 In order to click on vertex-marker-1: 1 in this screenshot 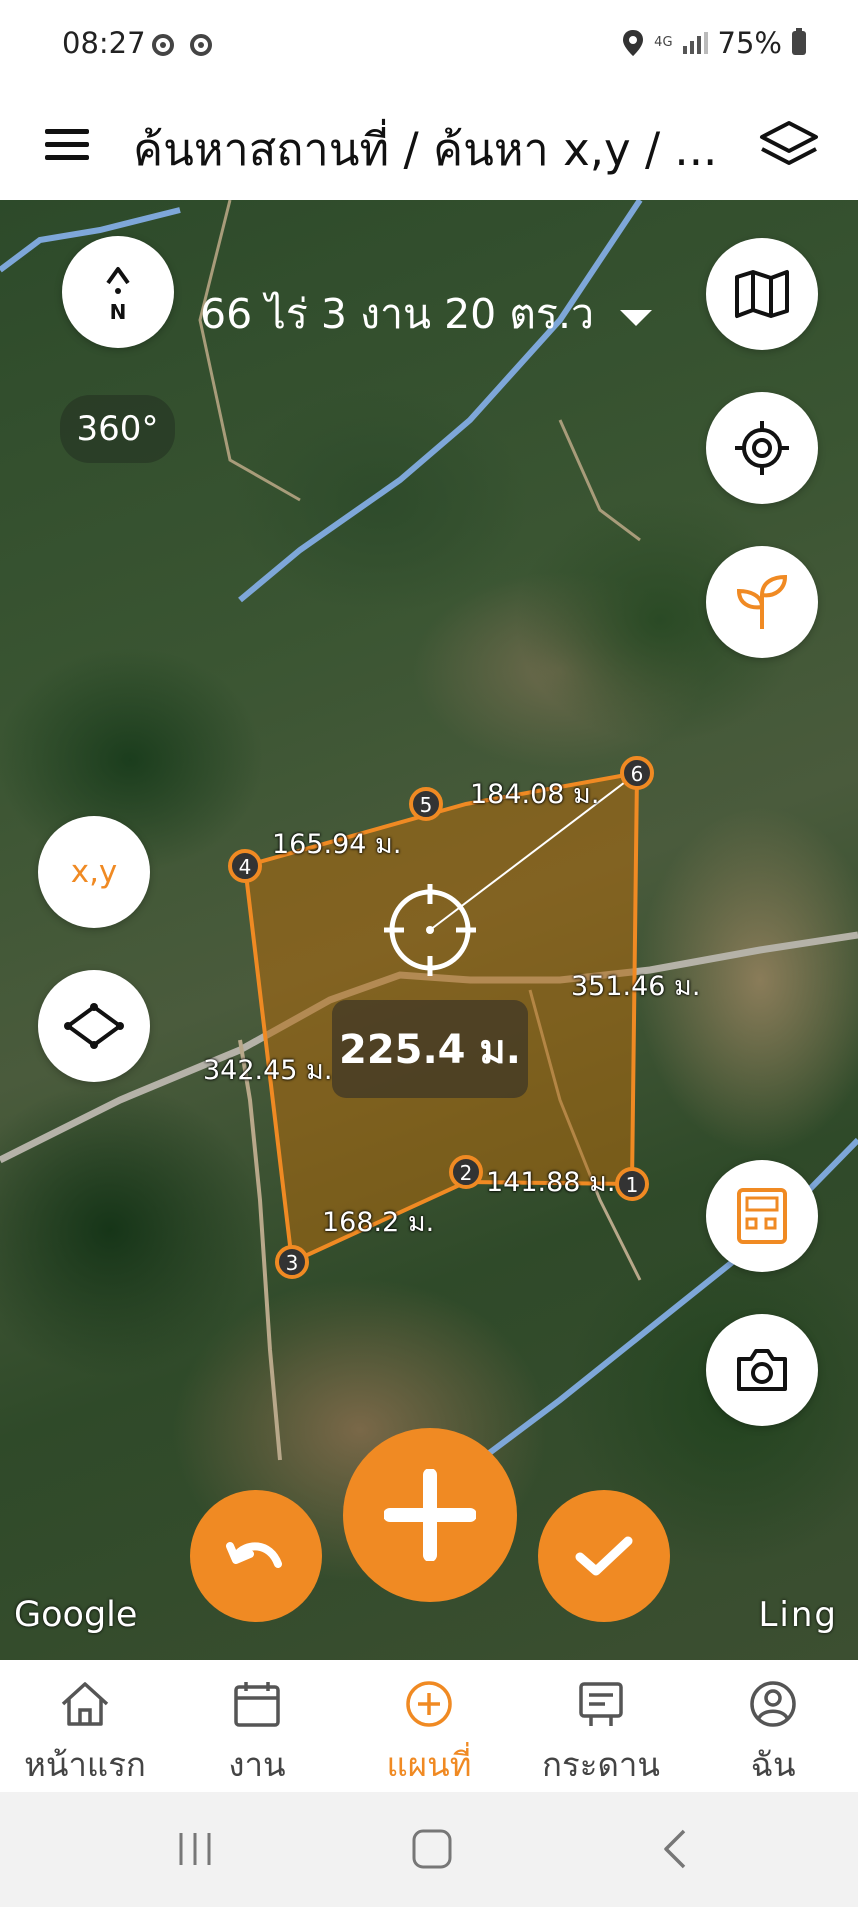, I will do `click(632, 1184)`.